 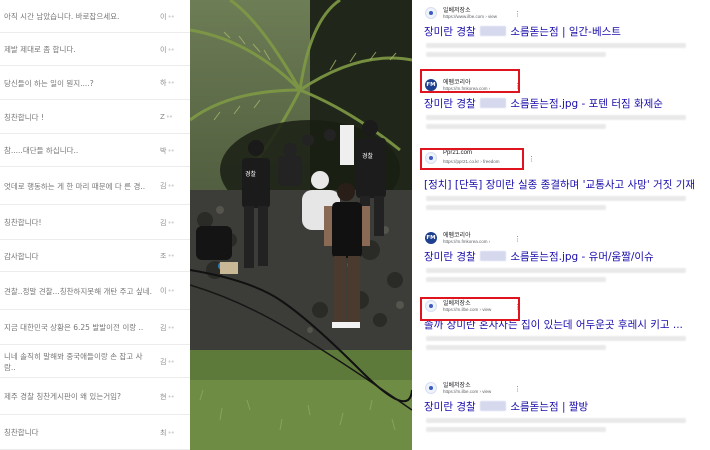 I want to click on result-url: https://m.ilbe.com › view, so click(x=467, y=391).